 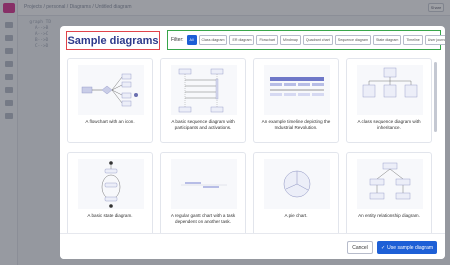 What do you see at coordinates (436, 154) in the screenshot?
I see `grid-scrollbar` at bounding box center [436, 154].